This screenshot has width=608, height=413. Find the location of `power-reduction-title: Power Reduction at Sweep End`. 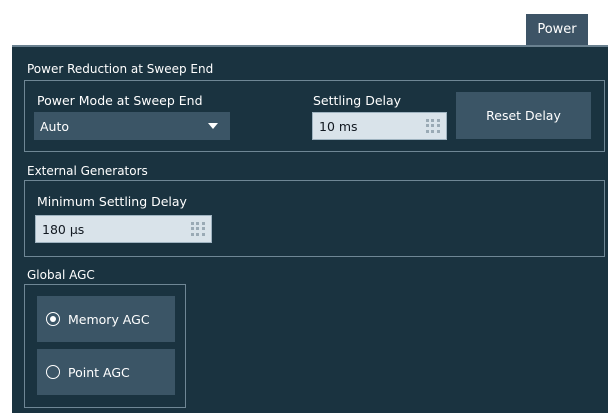

power-reduction-title: Power Reduction at Sweep End is located at coordinates (120, 69).